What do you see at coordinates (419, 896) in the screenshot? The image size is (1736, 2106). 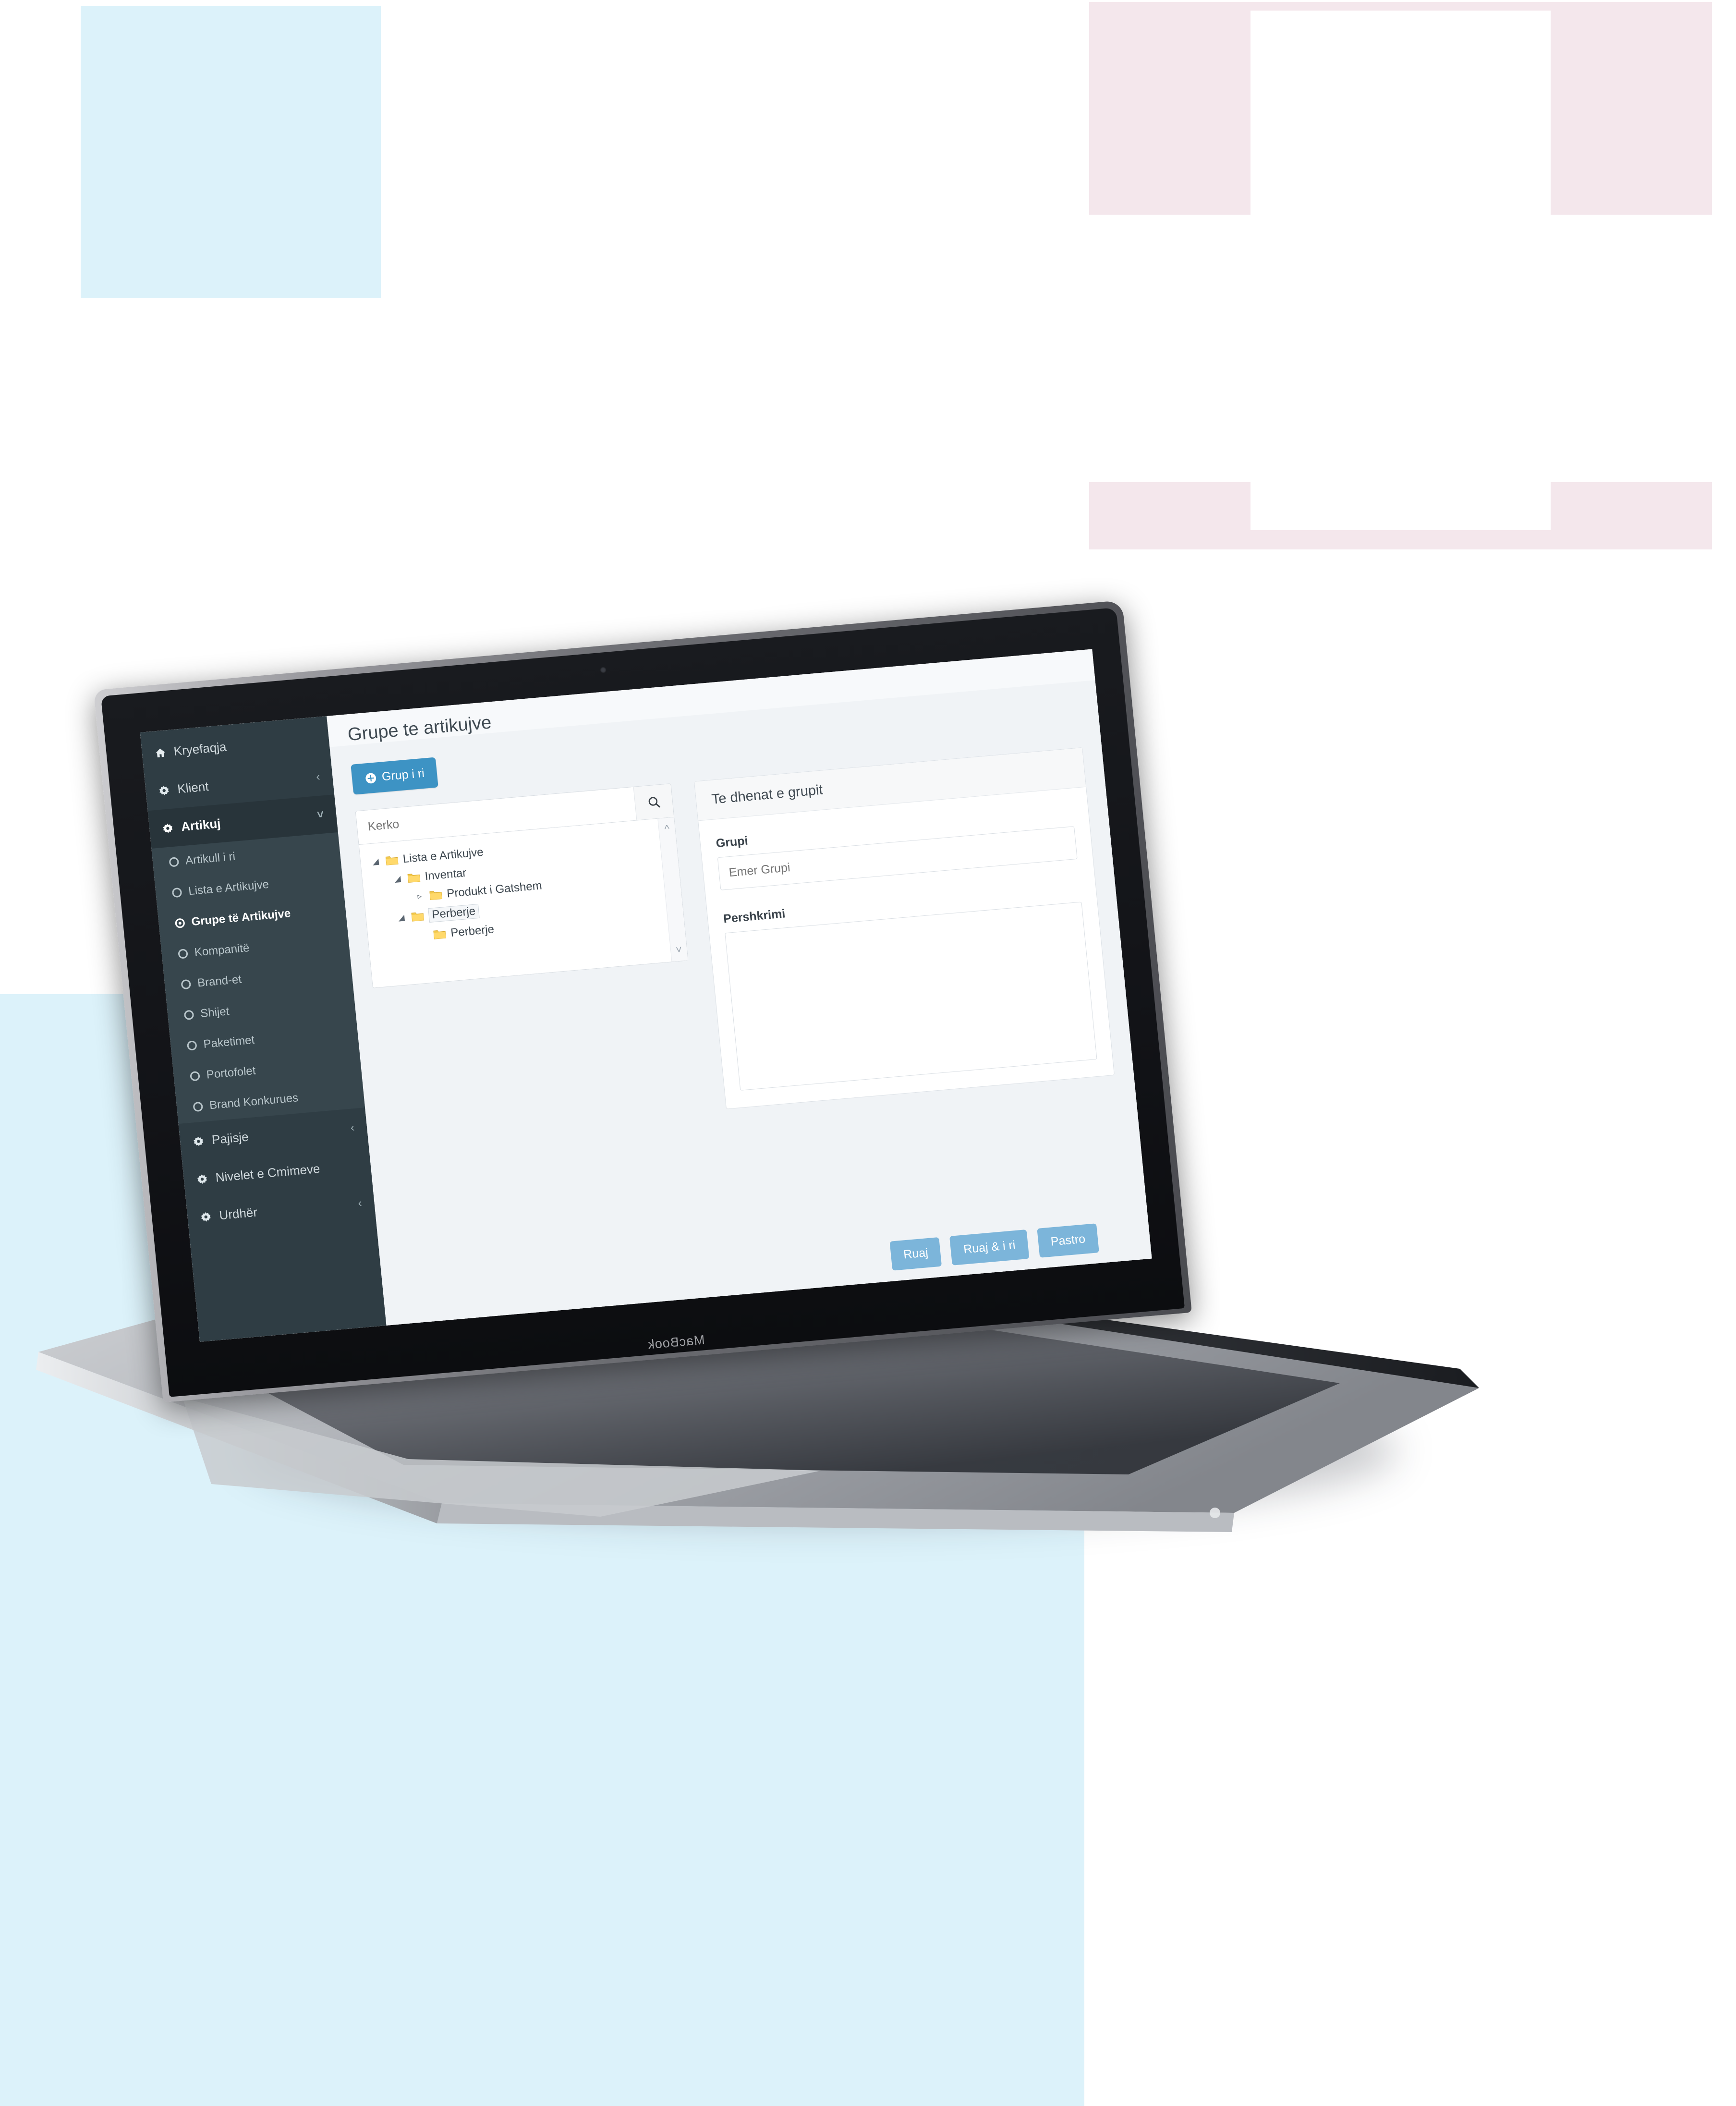 I see `tree-toggle-icon: ▹` at bounding box center [419, 896].